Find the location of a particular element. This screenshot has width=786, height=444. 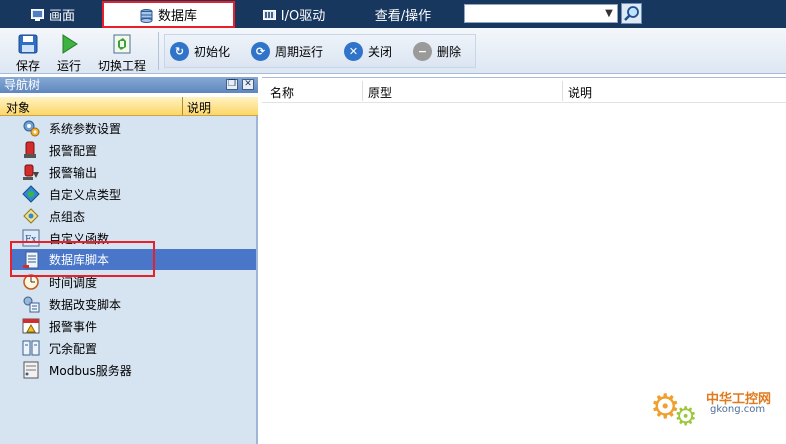

tree-item-alarm-output: 报警输出 is located at coordinates (59, 172).